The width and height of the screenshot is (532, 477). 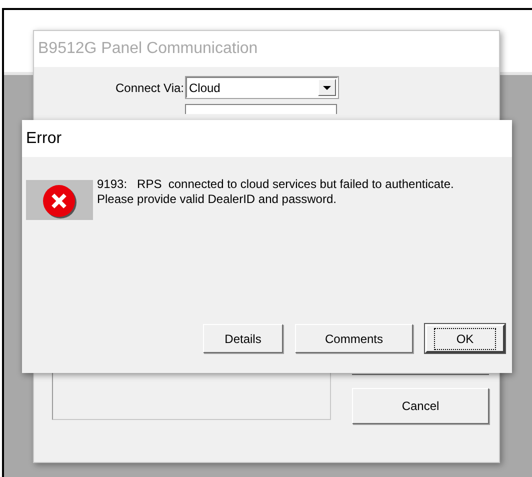 I want to click on error-message: 9193: RPS connected to cloud services but failed to authenticate. Please provide valid DealerID and password., so click(x=275, y=192).